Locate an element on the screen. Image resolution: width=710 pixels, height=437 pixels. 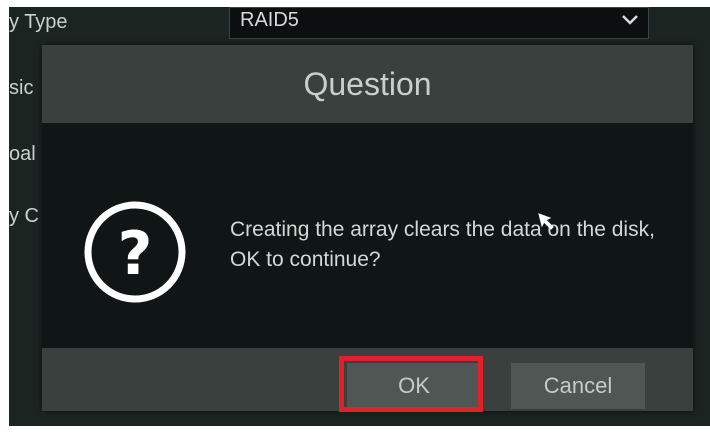
array-capacity-label: y C is located at coordinates (24, 216).